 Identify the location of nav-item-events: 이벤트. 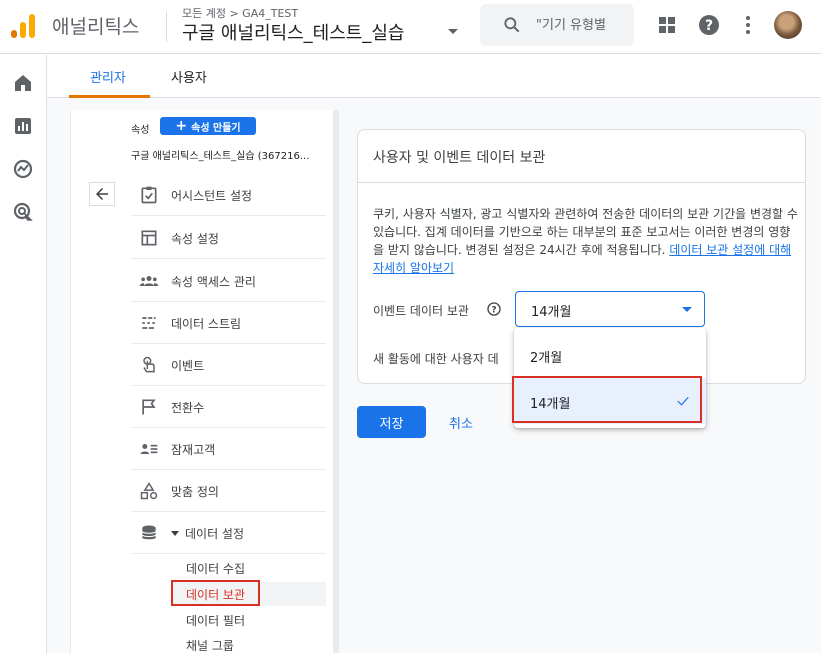
(228, 365).